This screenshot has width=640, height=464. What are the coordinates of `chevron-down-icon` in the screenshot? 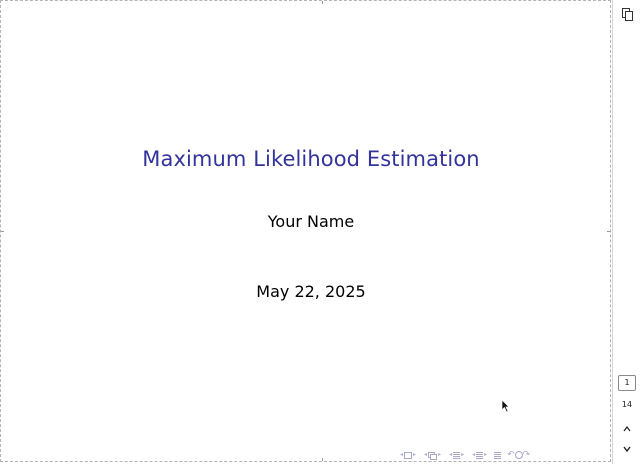 It's located at (627, 447).